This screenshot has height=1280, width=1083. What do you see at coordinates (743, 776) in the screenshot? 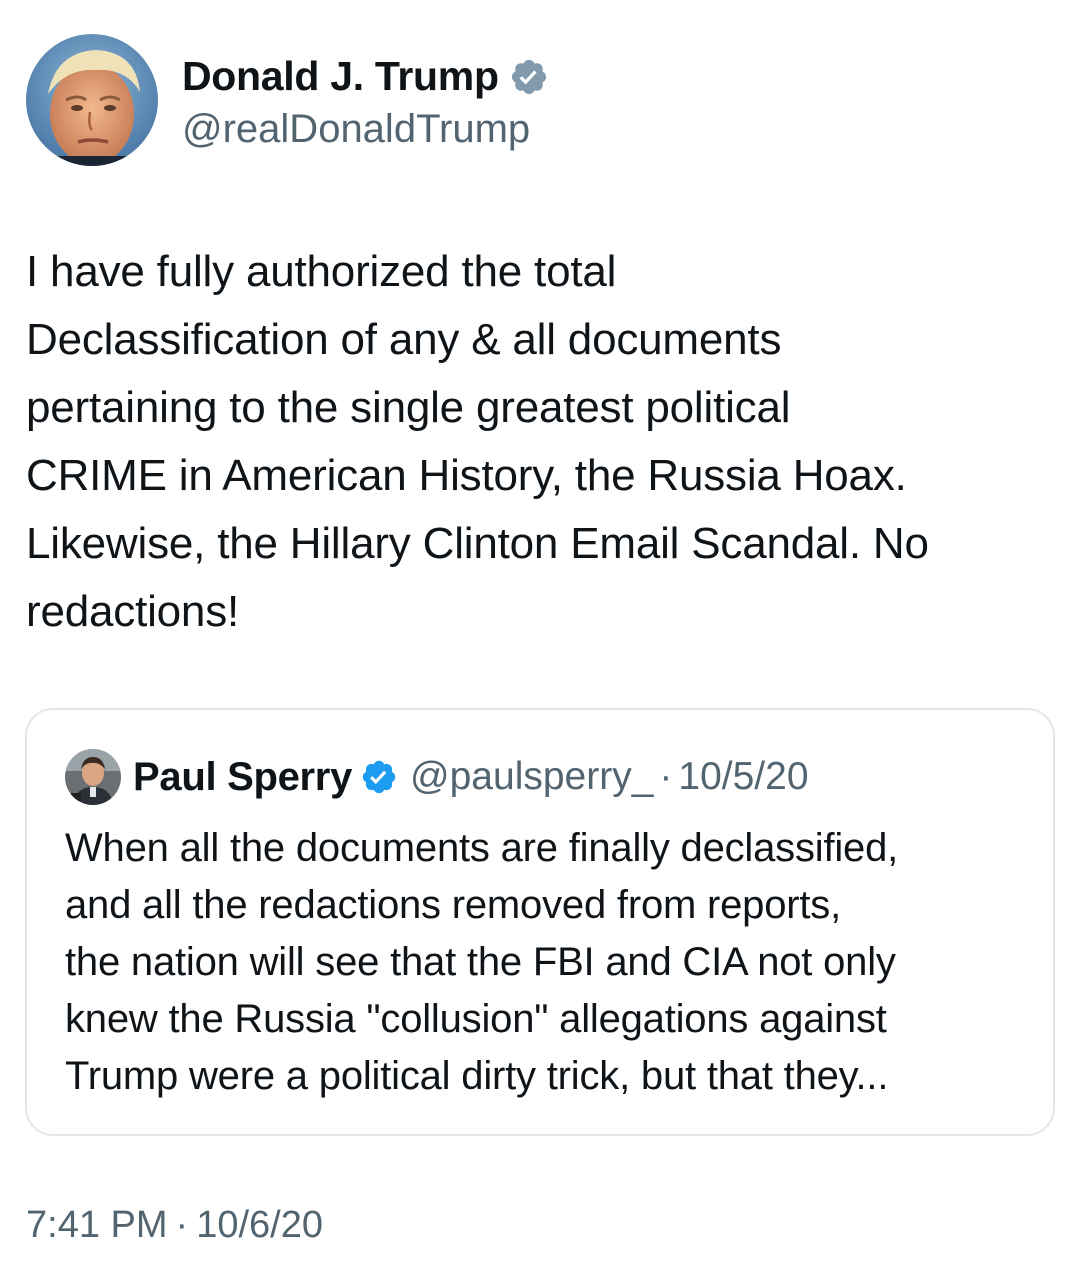
I see `quoted-date: 10/5/20` at bounding box center [743, 776].